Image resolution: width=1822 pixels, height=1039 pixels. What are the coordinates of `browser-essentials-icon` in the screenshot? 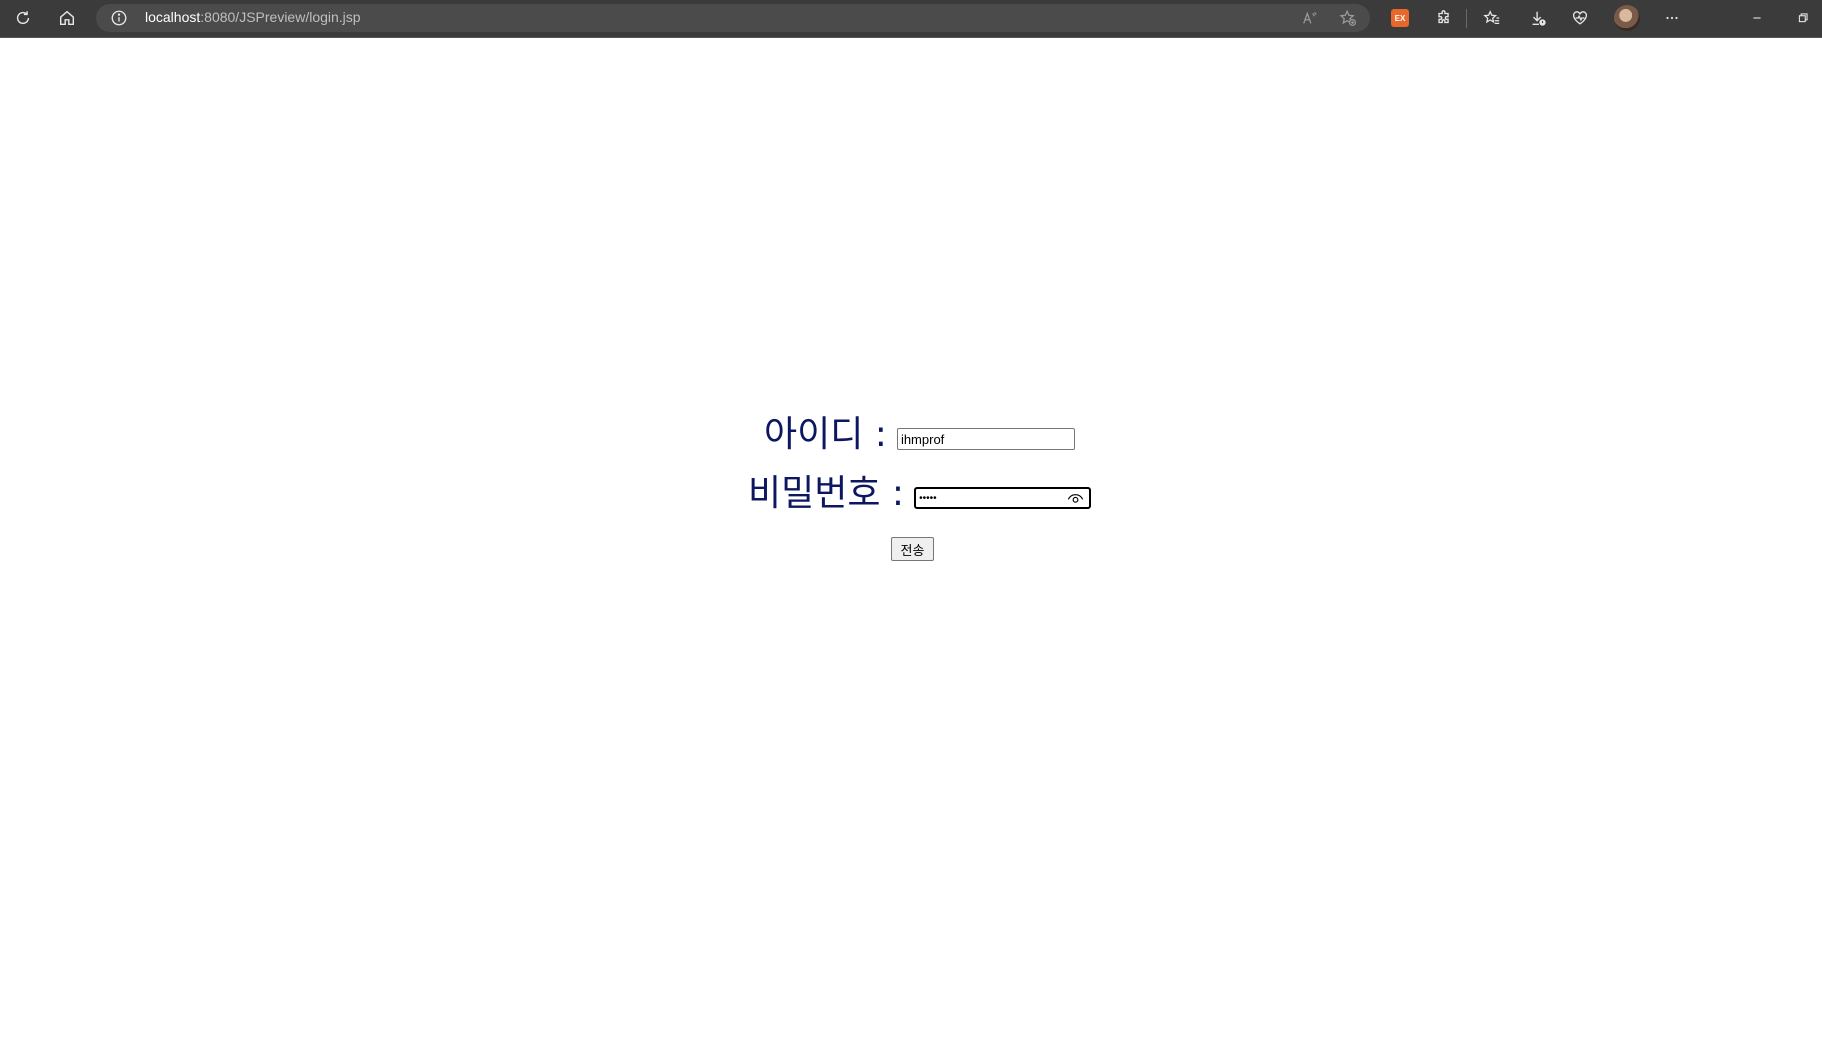 It's located at (1580, 18).